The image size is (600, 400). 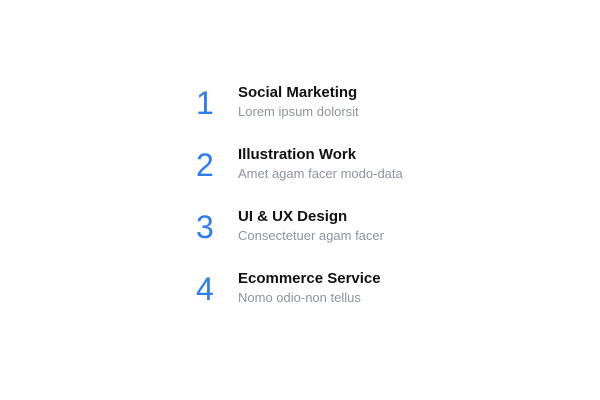 What do you see at coordinates (311, 235) in the screenshot?
I see `service-description: Consectetuer agam facer` at bounding box center [311, 235].